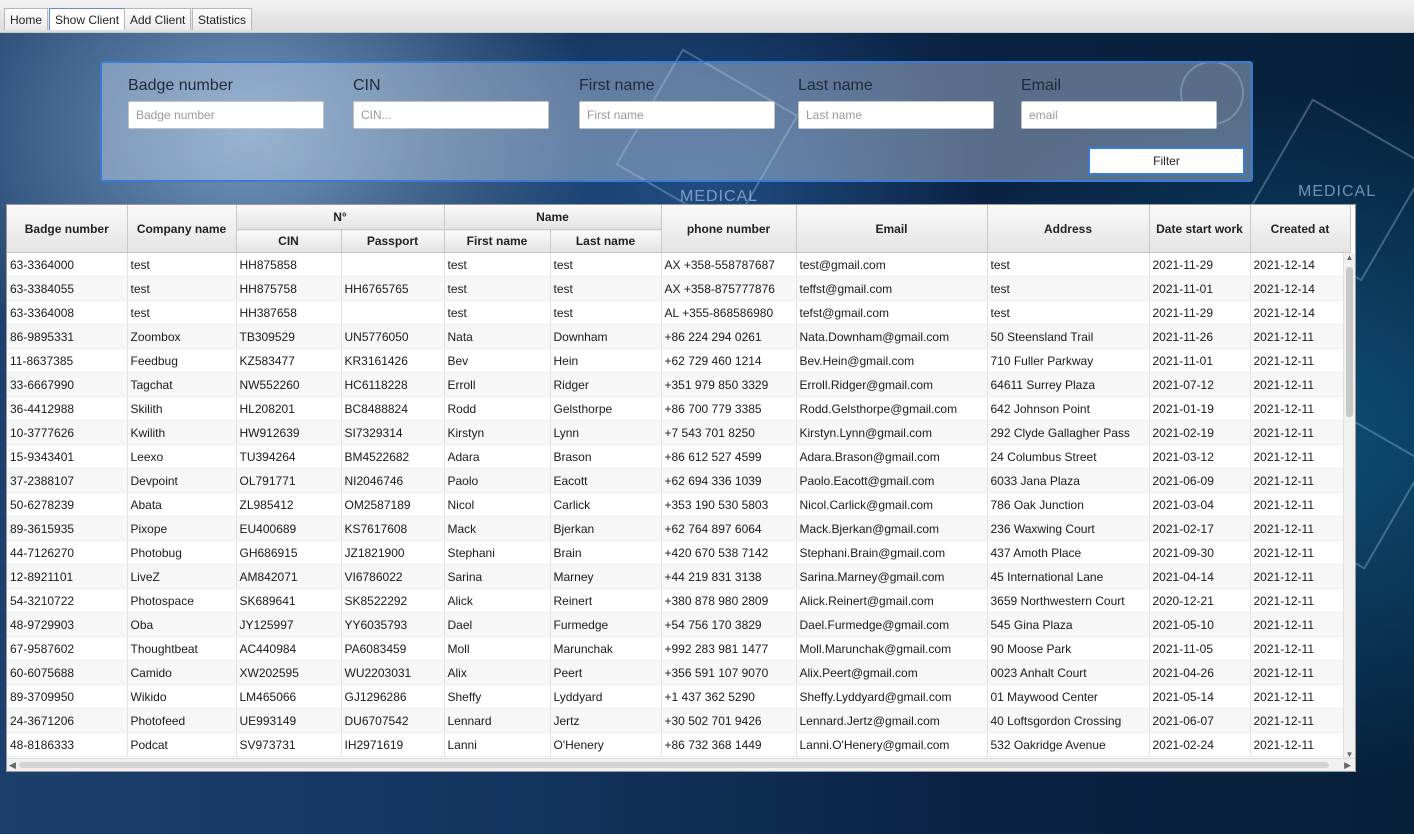 The height and width of the screenshot is (834, 1414). Describe the element at coordinates (729, 312) in the screenshot. I see `phone-number-cell: AL +355-868586980` at that location.